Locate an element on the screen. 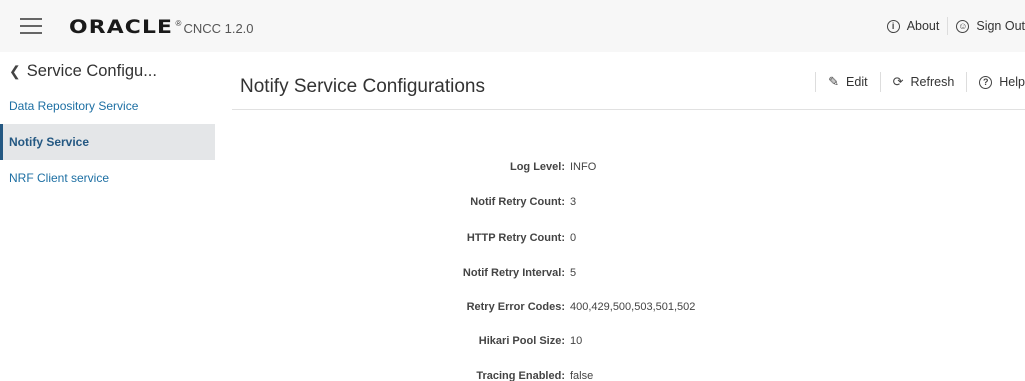 This screenshot has height=381, width=1025. field-value: 5 is located at coordinates (573, 273).